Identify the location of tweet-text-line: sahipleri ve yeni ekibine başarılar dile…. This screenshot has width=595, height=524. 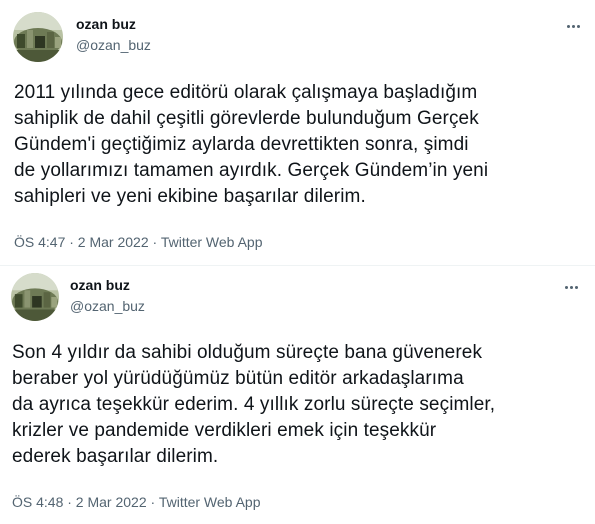
(190, 196).